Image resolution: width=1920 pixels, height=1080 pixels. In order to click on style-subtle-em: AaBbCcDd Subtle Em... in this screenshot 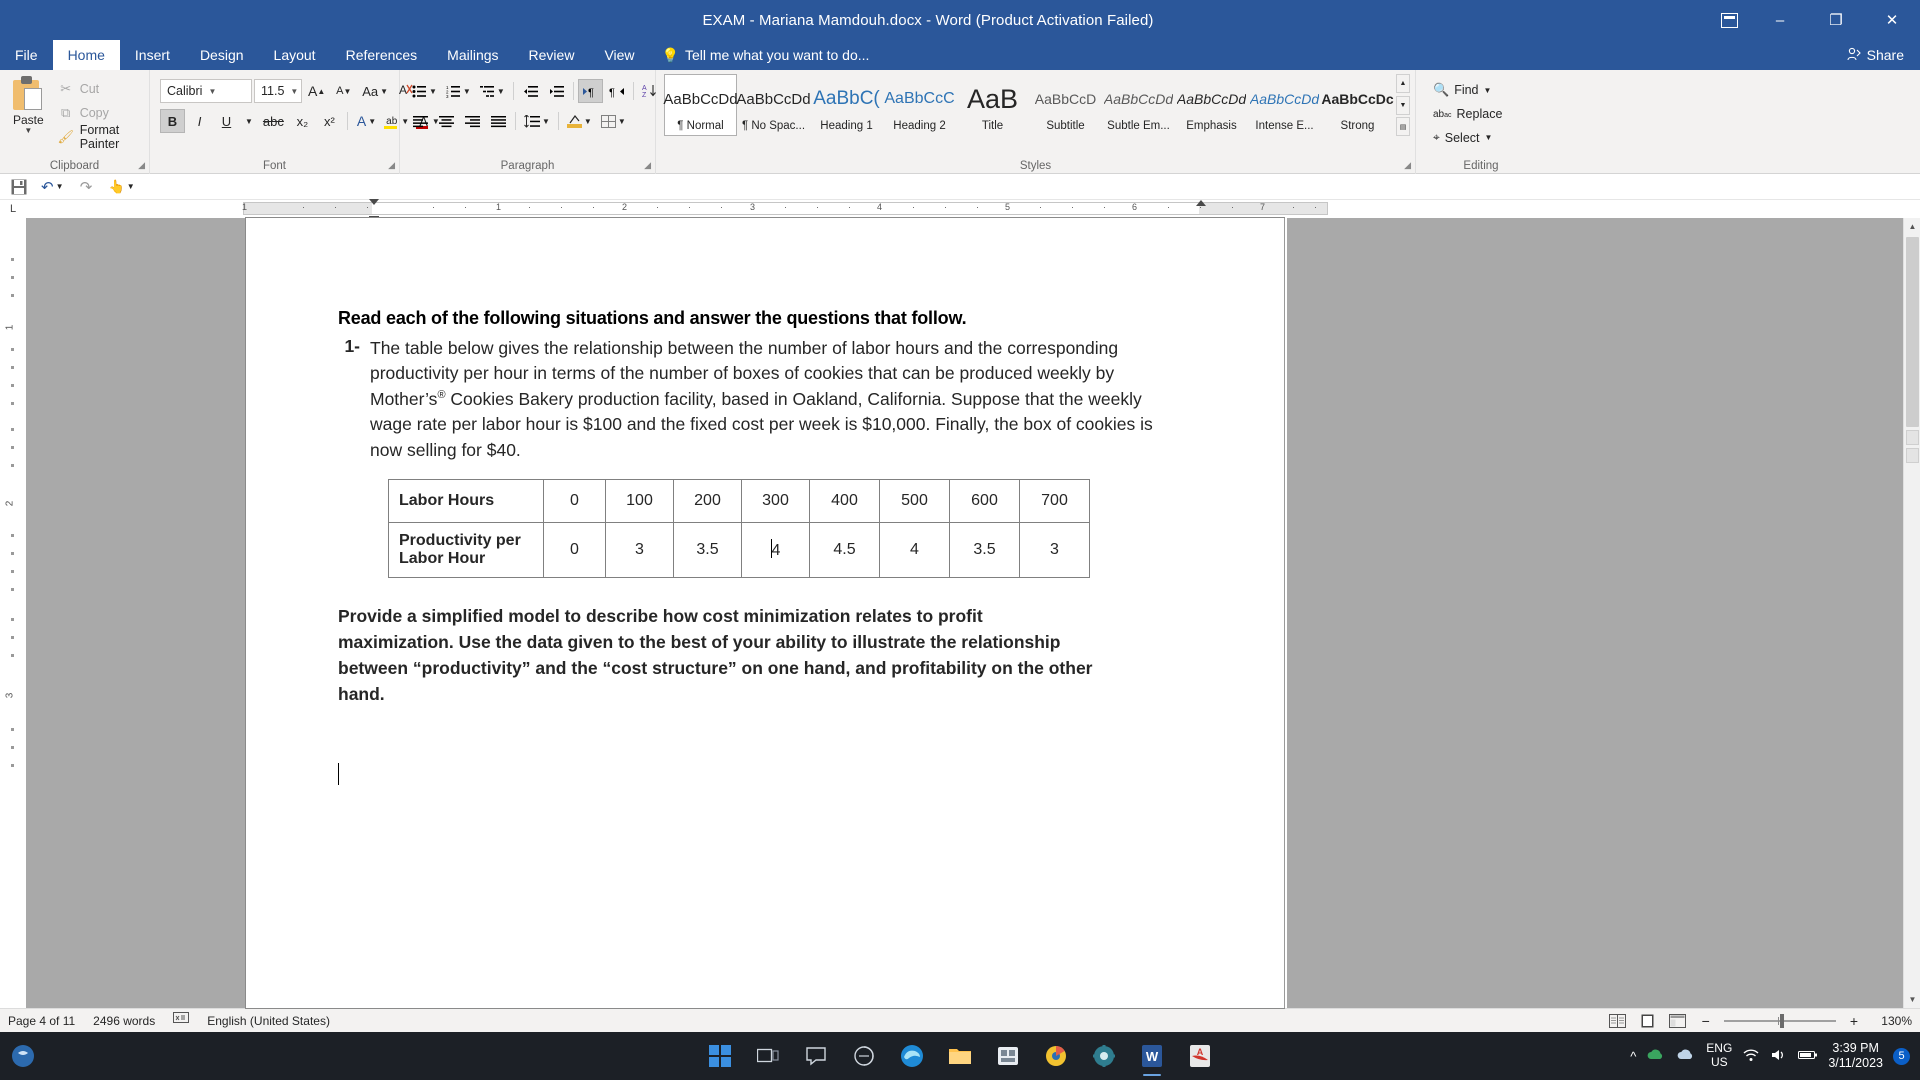, I will do `click(1138, 105)`.